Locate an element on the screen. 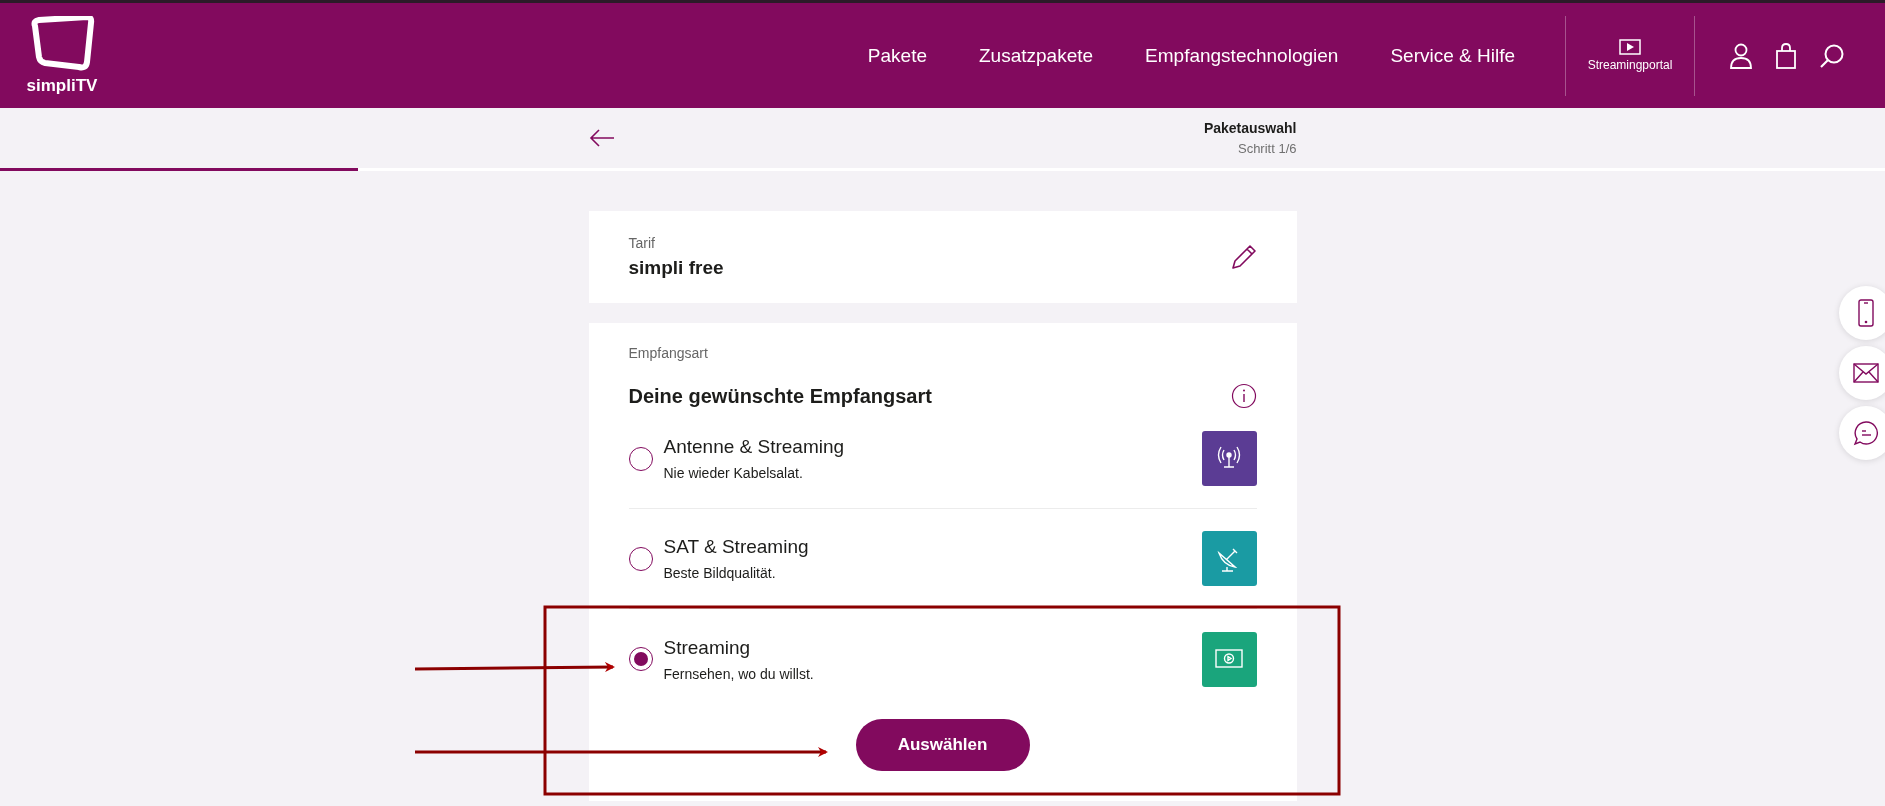 This screenshot has width=1885, height=806. play-icon is located at coordinates (1630, 47).